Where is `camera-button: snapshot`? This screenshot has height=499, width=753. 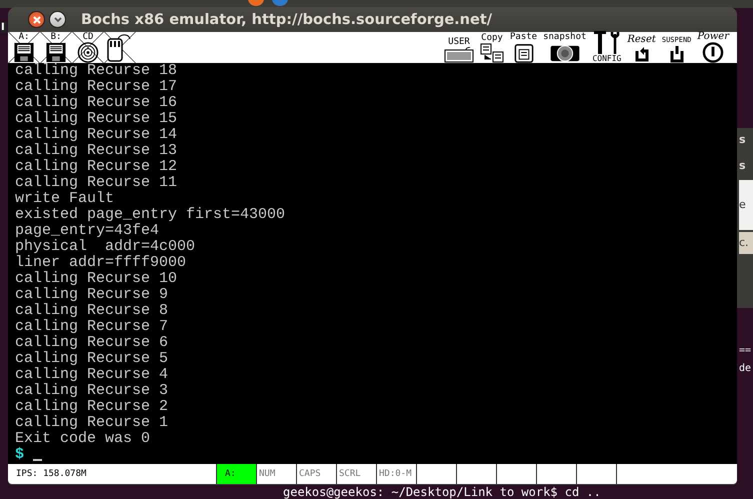 camera-button: snapshot is located at coordinates (564, 47).